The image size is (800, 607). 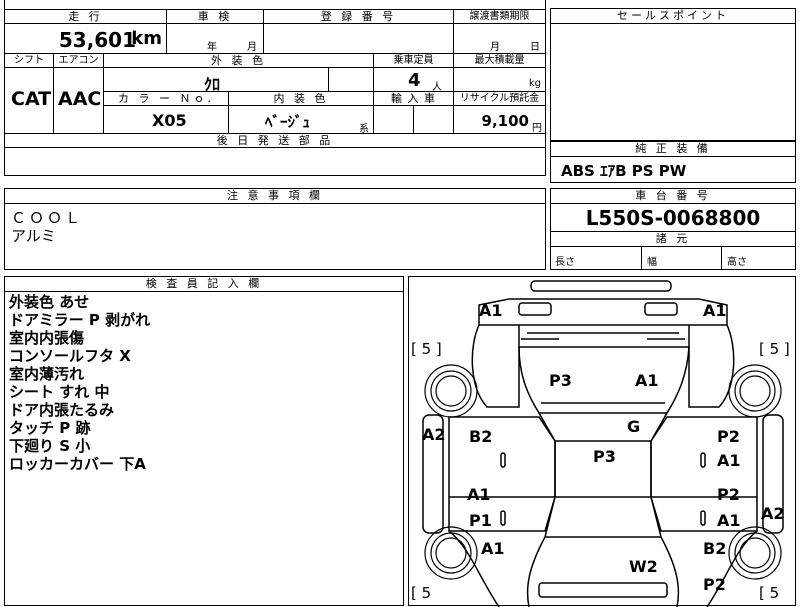 I want to click on damage-left-front-door: B2, so click(x=481, y=436).